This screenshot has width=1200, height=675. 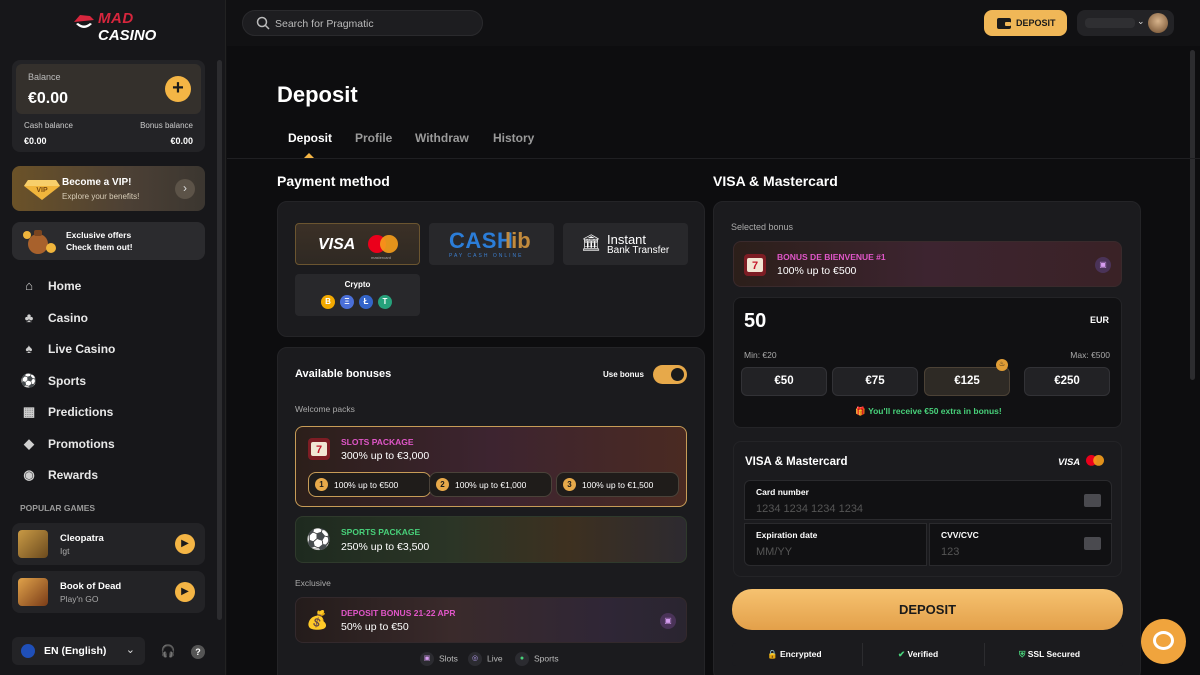 What do you see at coordinates (569, 484) in the screenshot?
I see `tier-number: 3` at bounding box center [569, 484].